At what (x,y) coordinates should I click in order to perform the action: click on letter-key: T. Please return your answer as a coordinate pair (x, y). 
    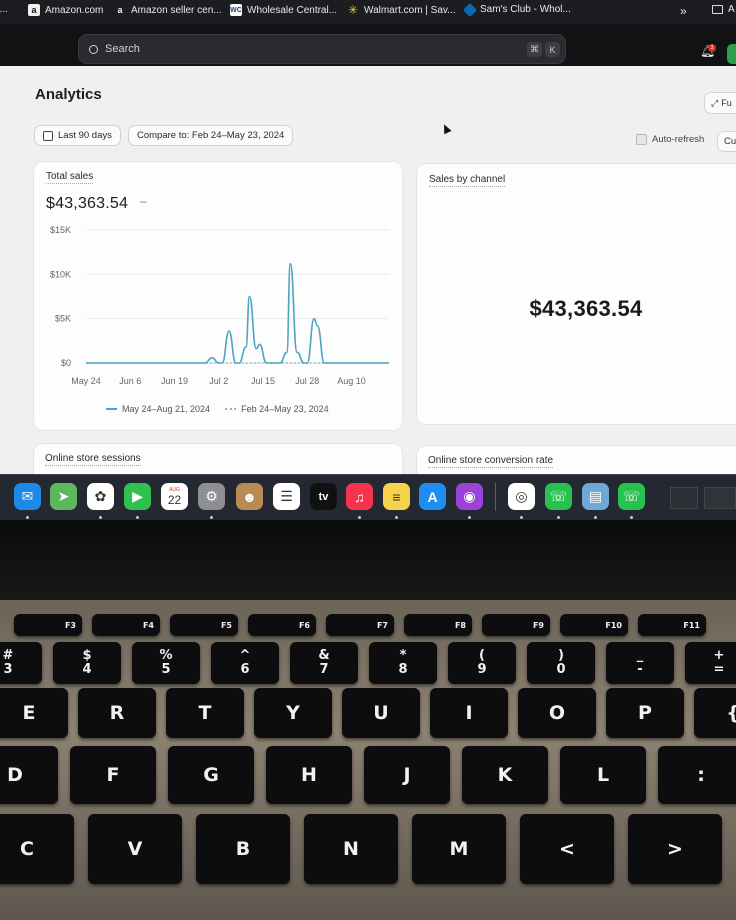
    Looking at the image, I should click on (205, 713).